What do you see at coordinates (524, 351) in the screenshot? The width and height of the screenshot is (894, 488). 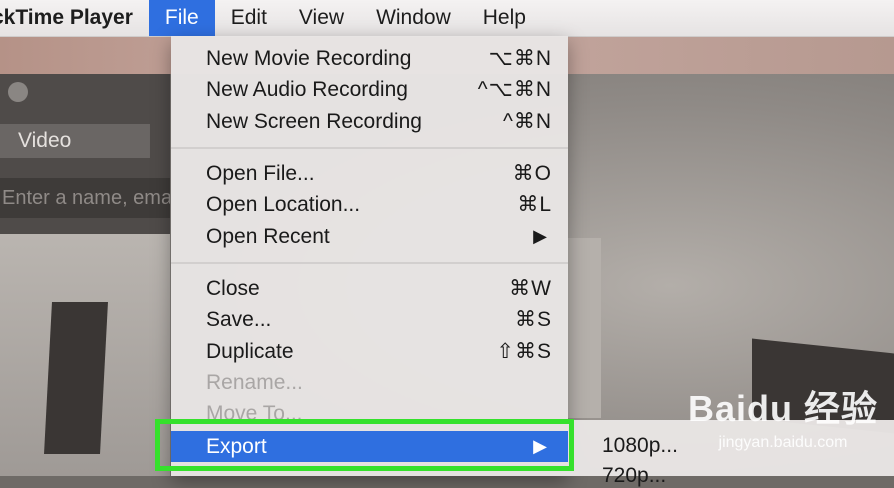 I see `menu-item-shortcut: ⇧⌘S` at bounding box center [524, 351].